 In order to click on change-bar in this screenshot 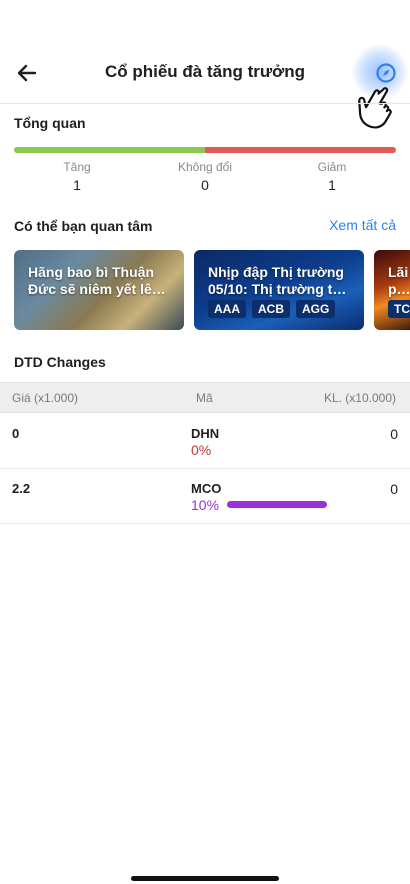, I will do `click(277, 504)`.